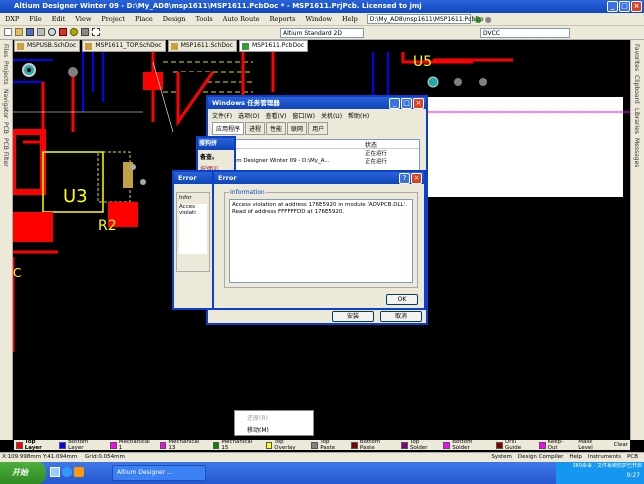 The height and width of the screenshot is (484, 644). What do you see at coordinates (283, 19) in the screenshot?
I see `menu-reports: Reports` at bounding box center [283, 19].